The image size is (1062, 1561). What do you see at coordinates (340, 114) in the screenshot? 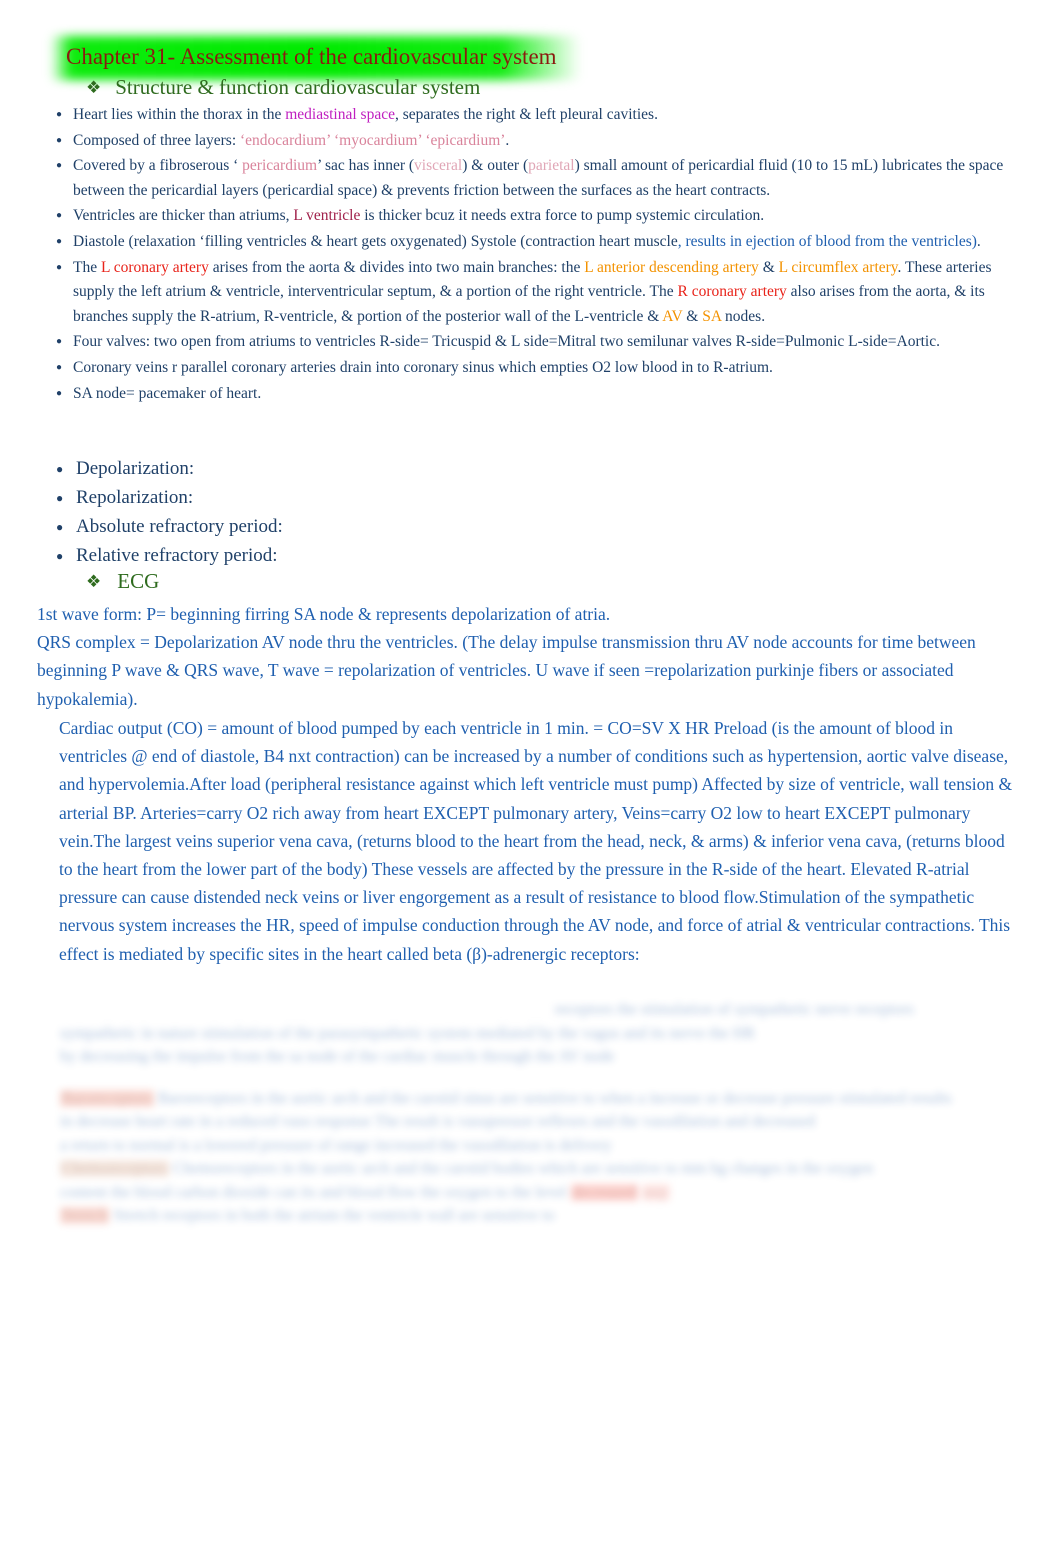
I see `bullet-text-0-1: mediastinal space` at bounding box center [340, 114].